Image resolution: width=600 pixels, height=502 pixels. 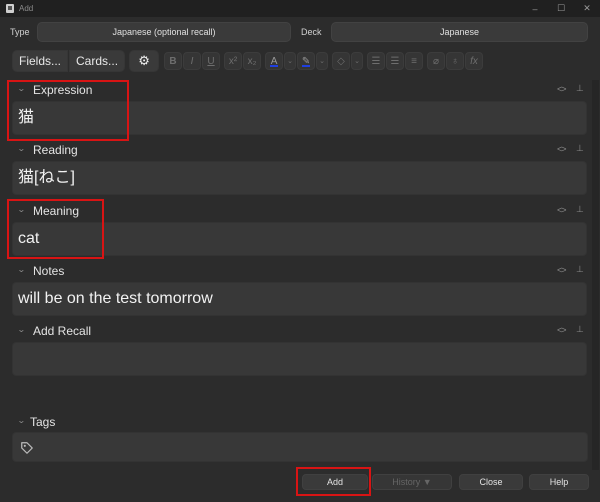 I want to click on history-button: History ▼, so click(x=412, y=482).